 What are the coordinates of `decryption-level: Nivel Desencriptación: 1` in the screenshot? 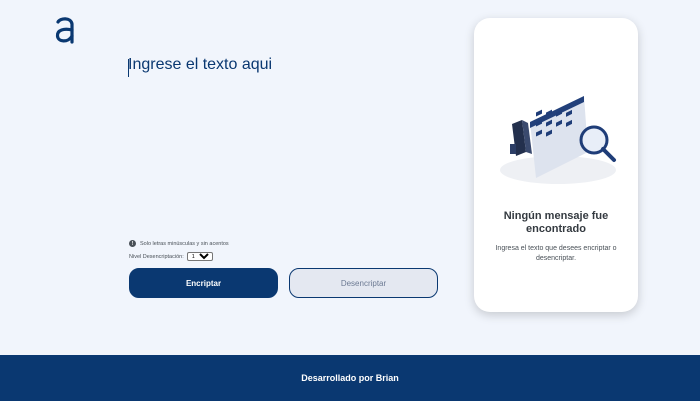 It's located at (171, 256).